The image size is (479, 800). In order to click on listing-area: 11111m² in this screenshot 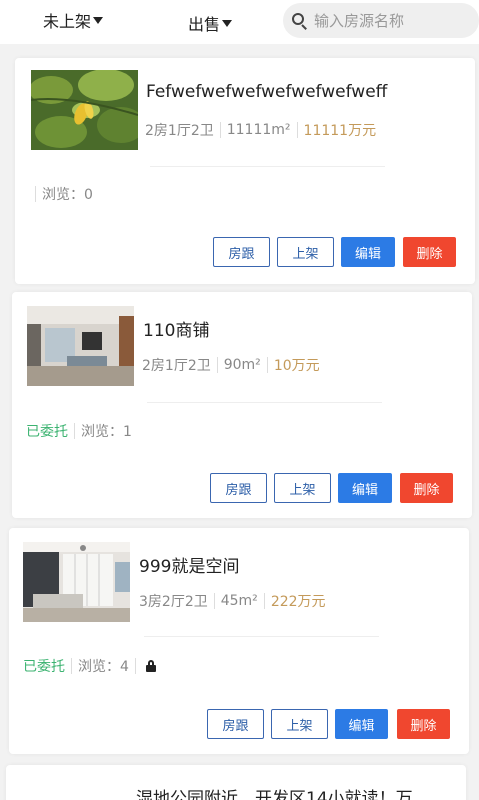, I will do `click(258, 130)`.